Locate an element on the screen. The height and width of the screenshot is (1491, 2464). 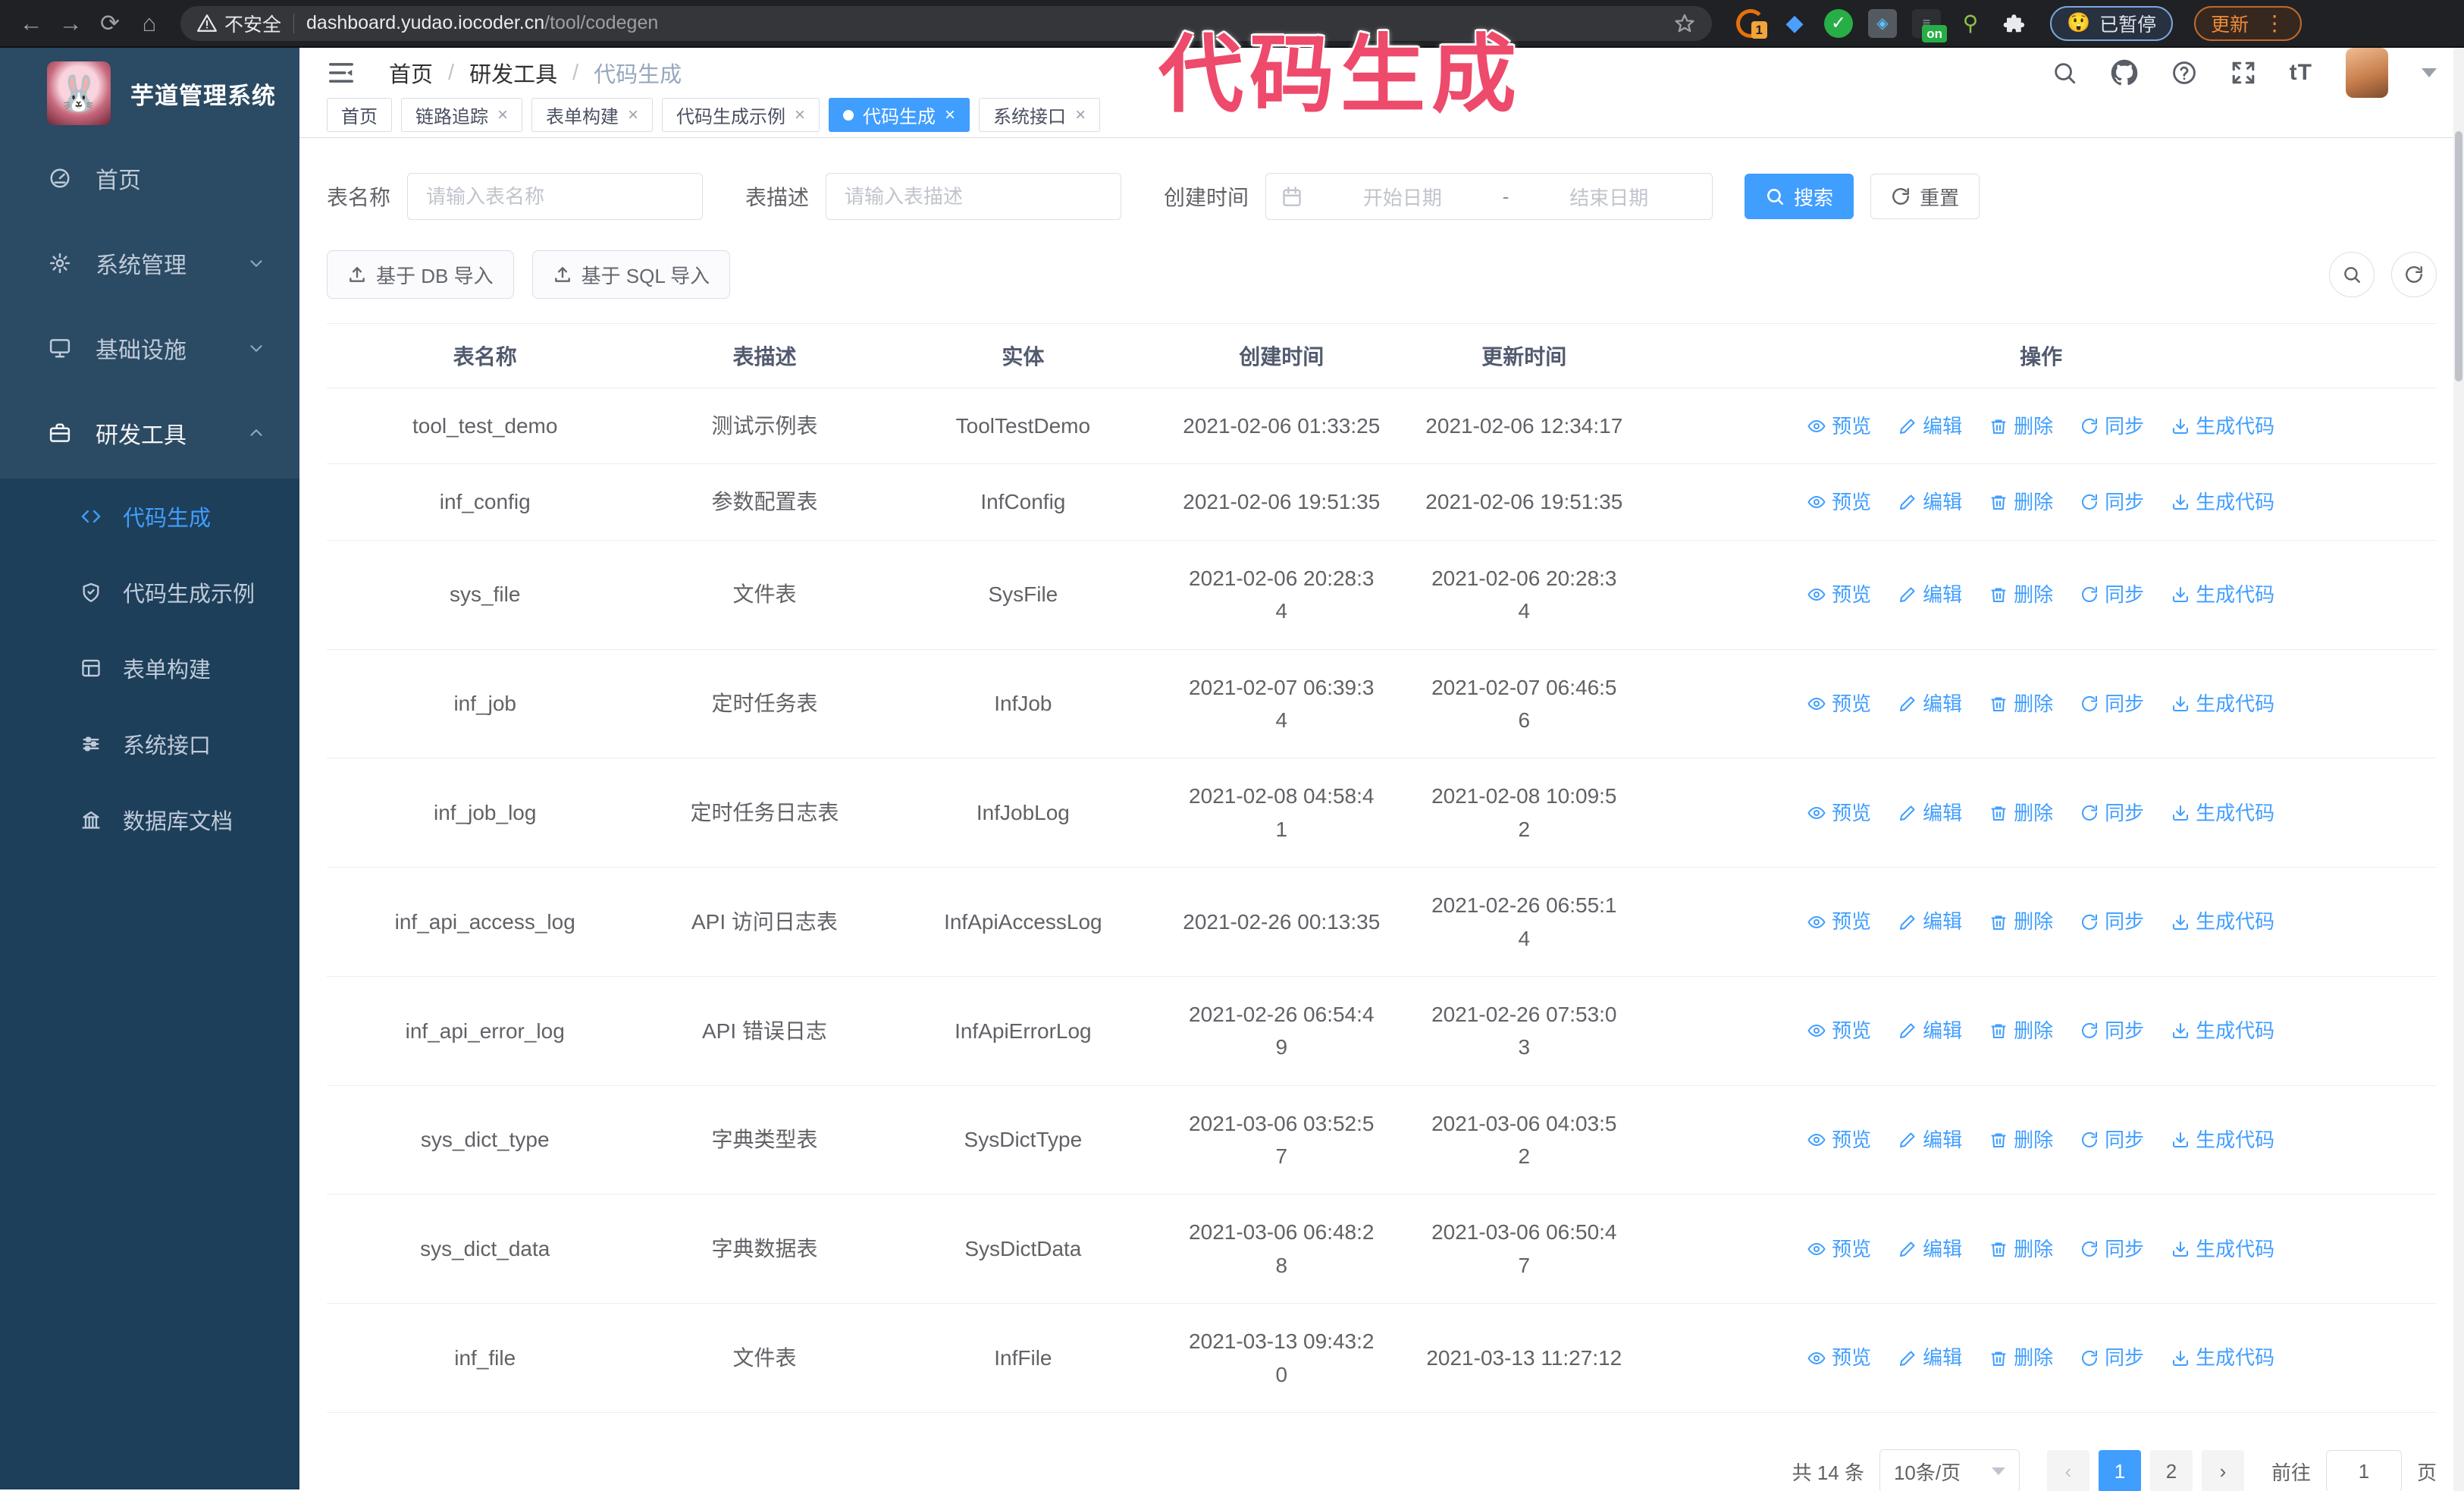
breadcrumb-home: 首页 is located at coordinates (411, 73).